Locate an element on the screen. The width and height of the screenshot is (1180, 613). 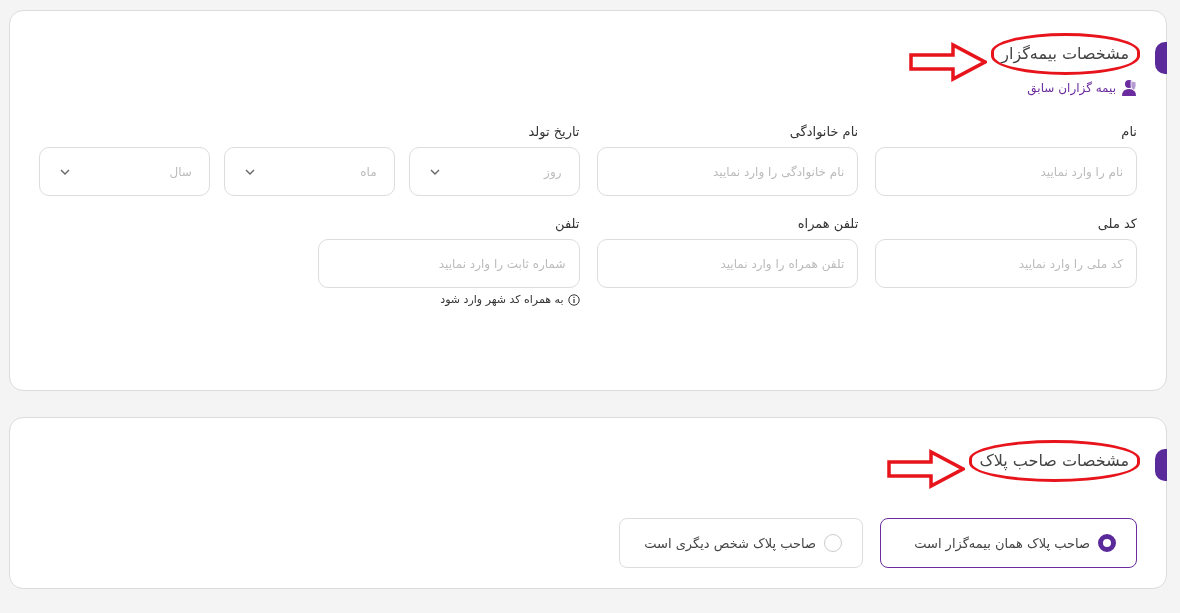
field-label: کد ملی is located at coordinates (1116, 223).